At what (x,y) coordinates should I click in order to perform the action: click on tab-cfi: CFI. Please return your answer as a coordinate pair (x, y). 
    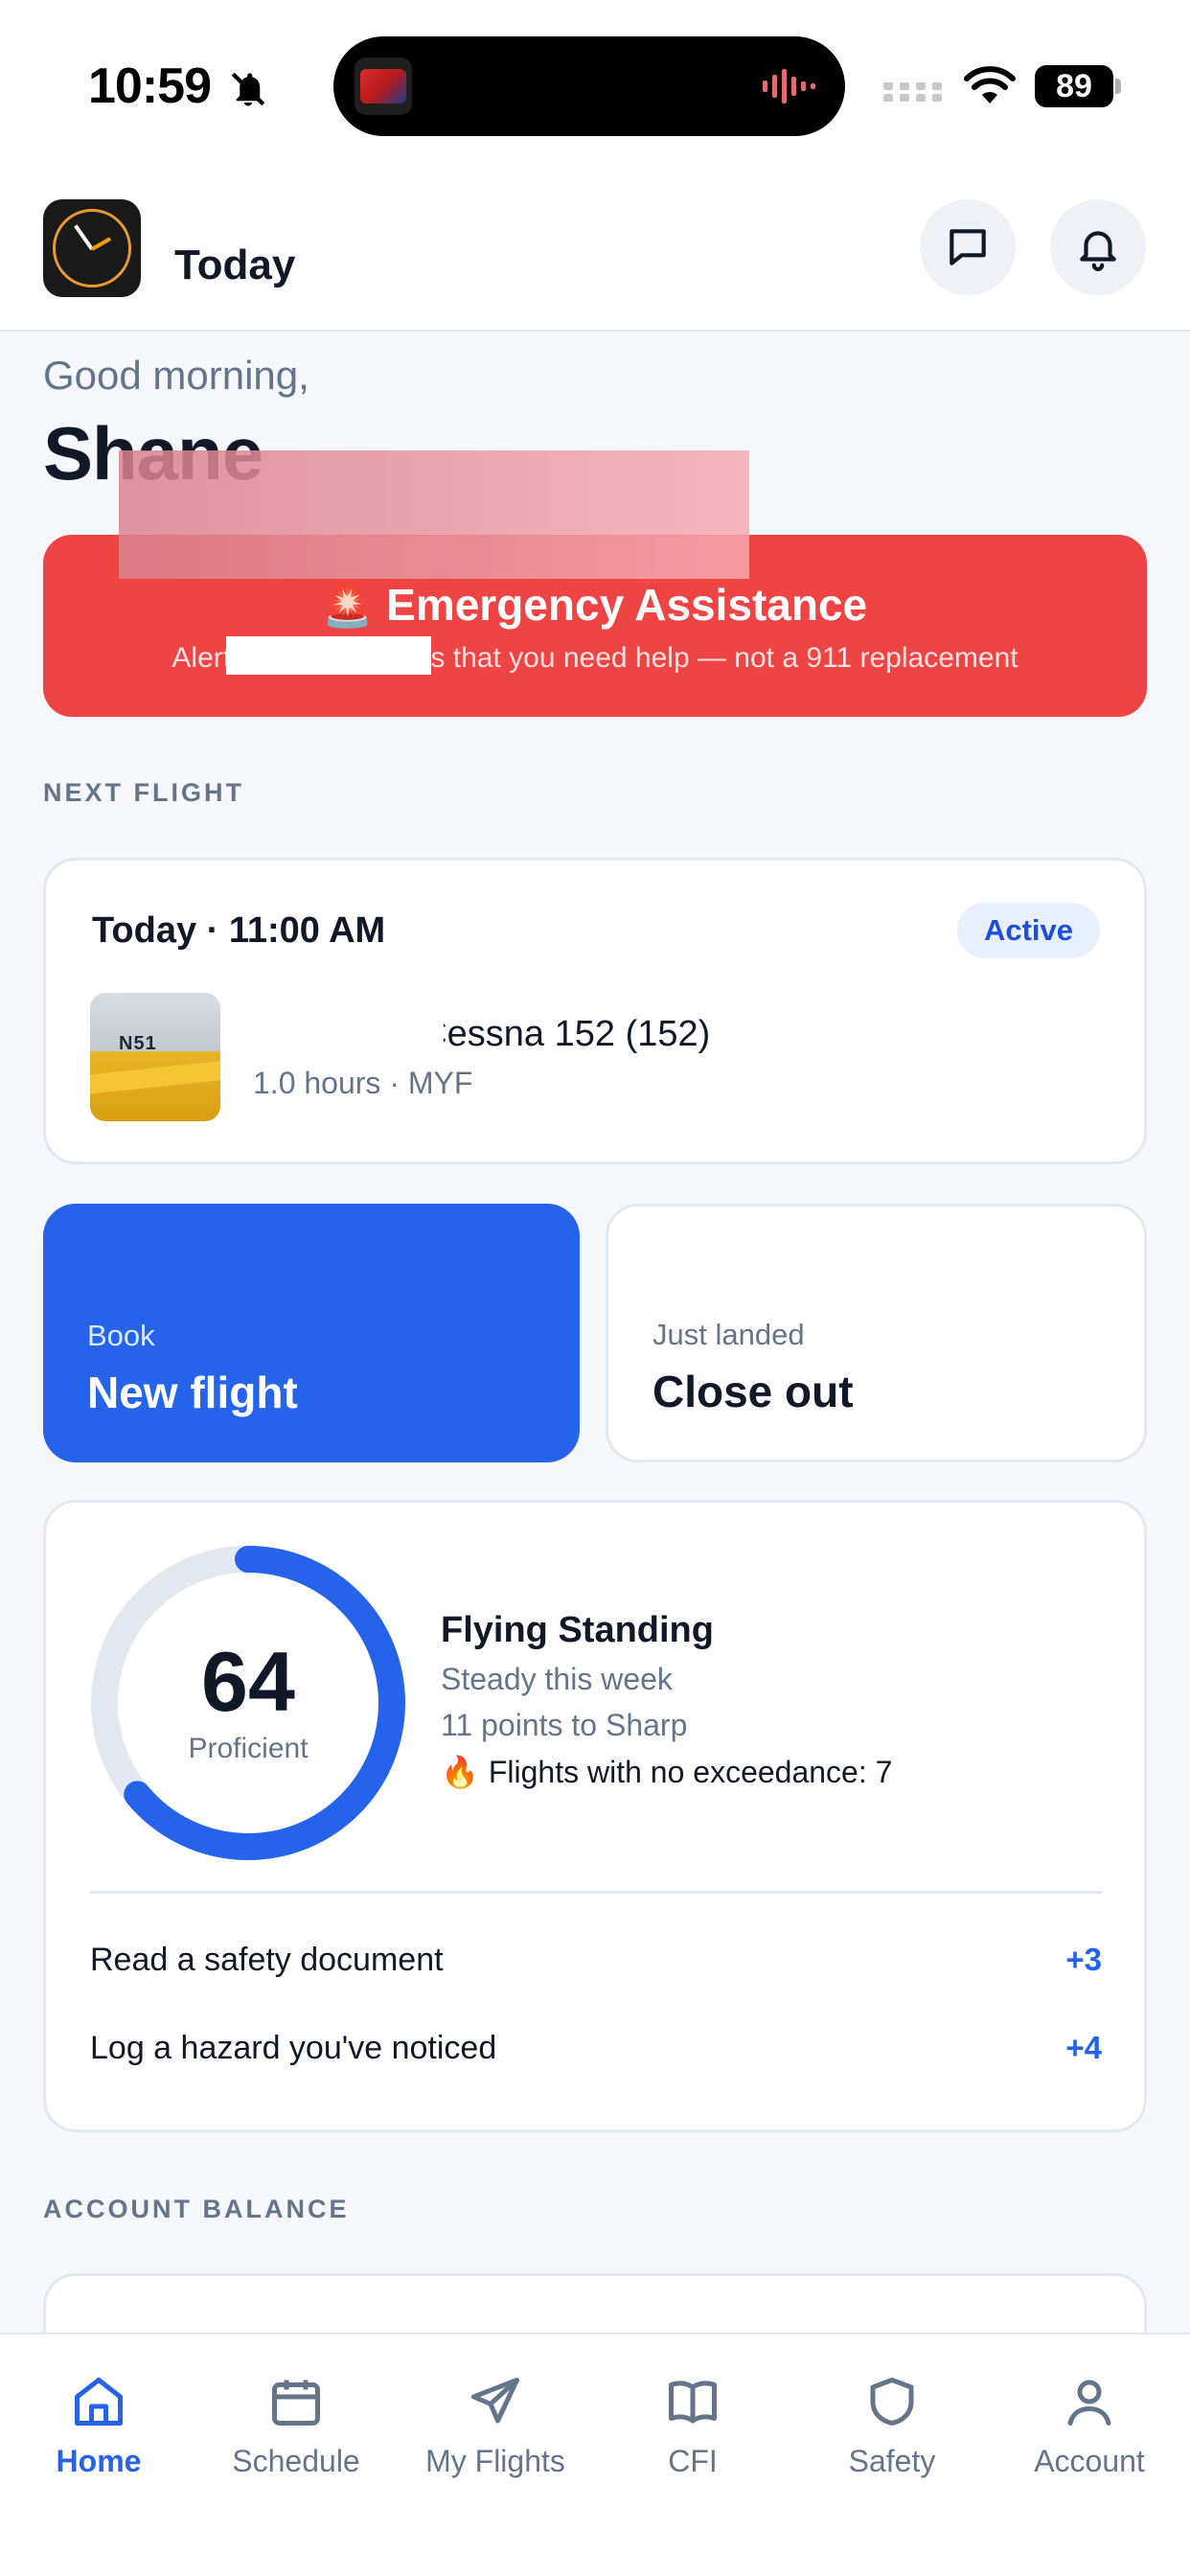
    Looking at the image, I should click on (693, 2440).